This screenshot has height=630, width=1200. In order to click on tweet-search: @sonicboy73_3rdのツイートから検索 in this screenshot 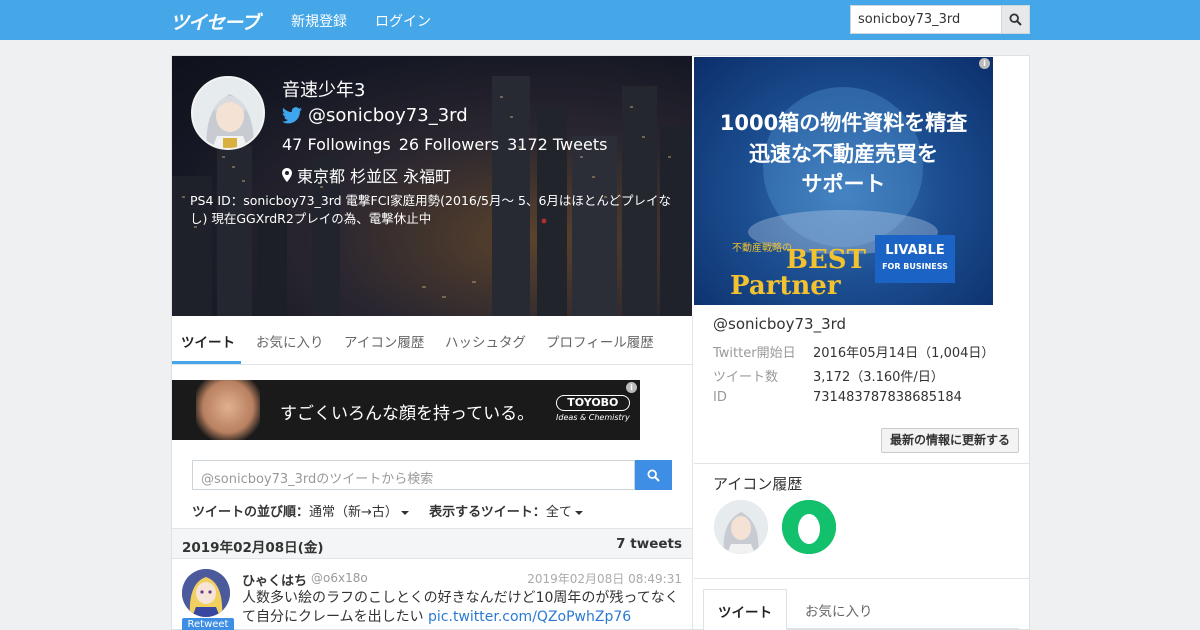, I will do `click(432, 475)`.